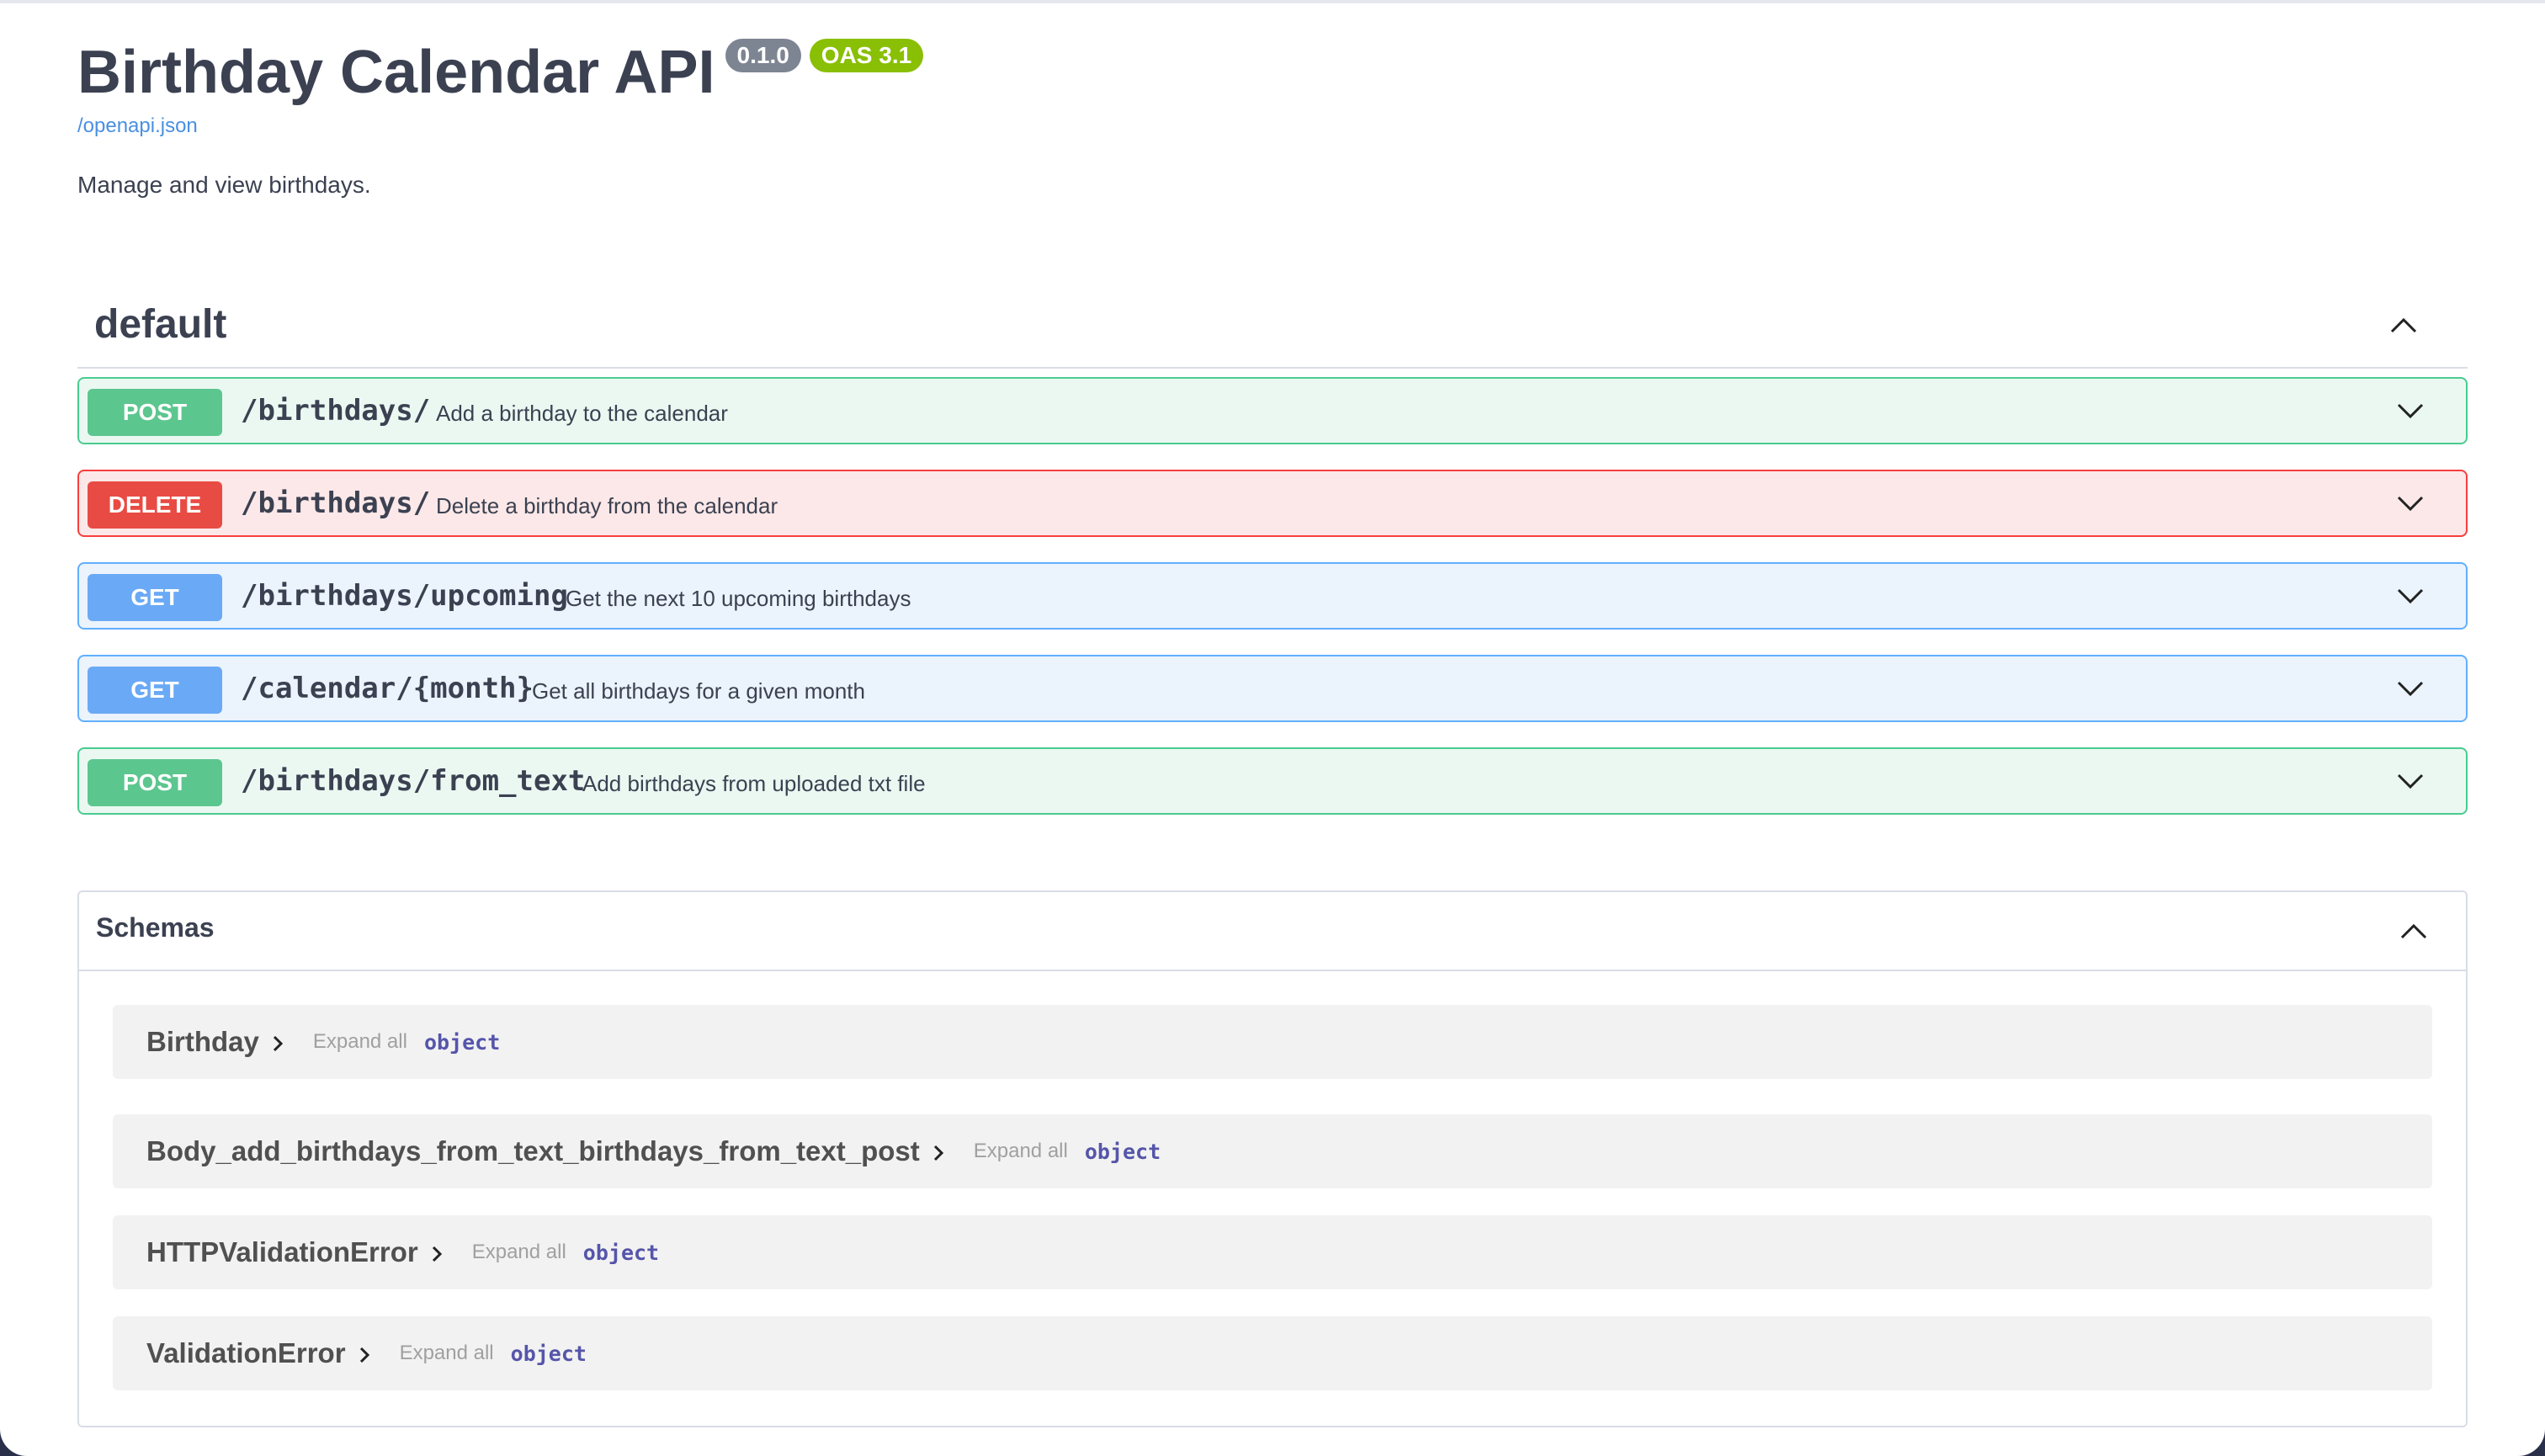  What do you see at coordinates (282, 1252) in the screenshot?
I see `model-name: HTTPValidationError` at bounding box center [282, 1252].